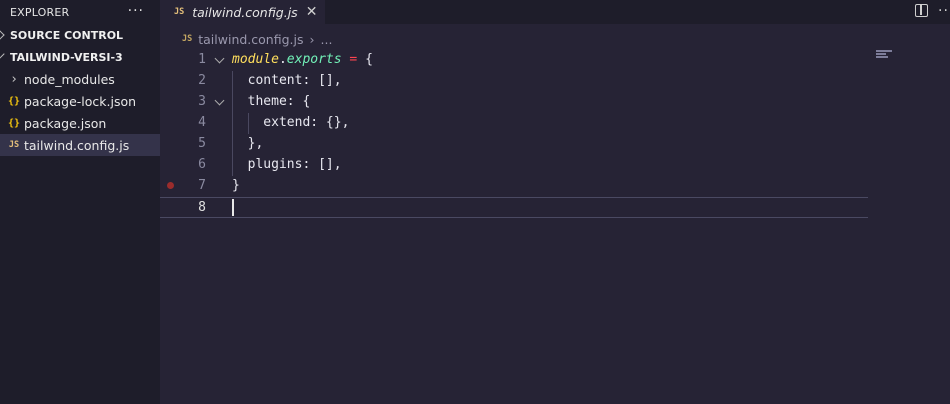  Describe the element at coordinates (202, 164) in the screenshot. I see `line-number: 6` at that location.